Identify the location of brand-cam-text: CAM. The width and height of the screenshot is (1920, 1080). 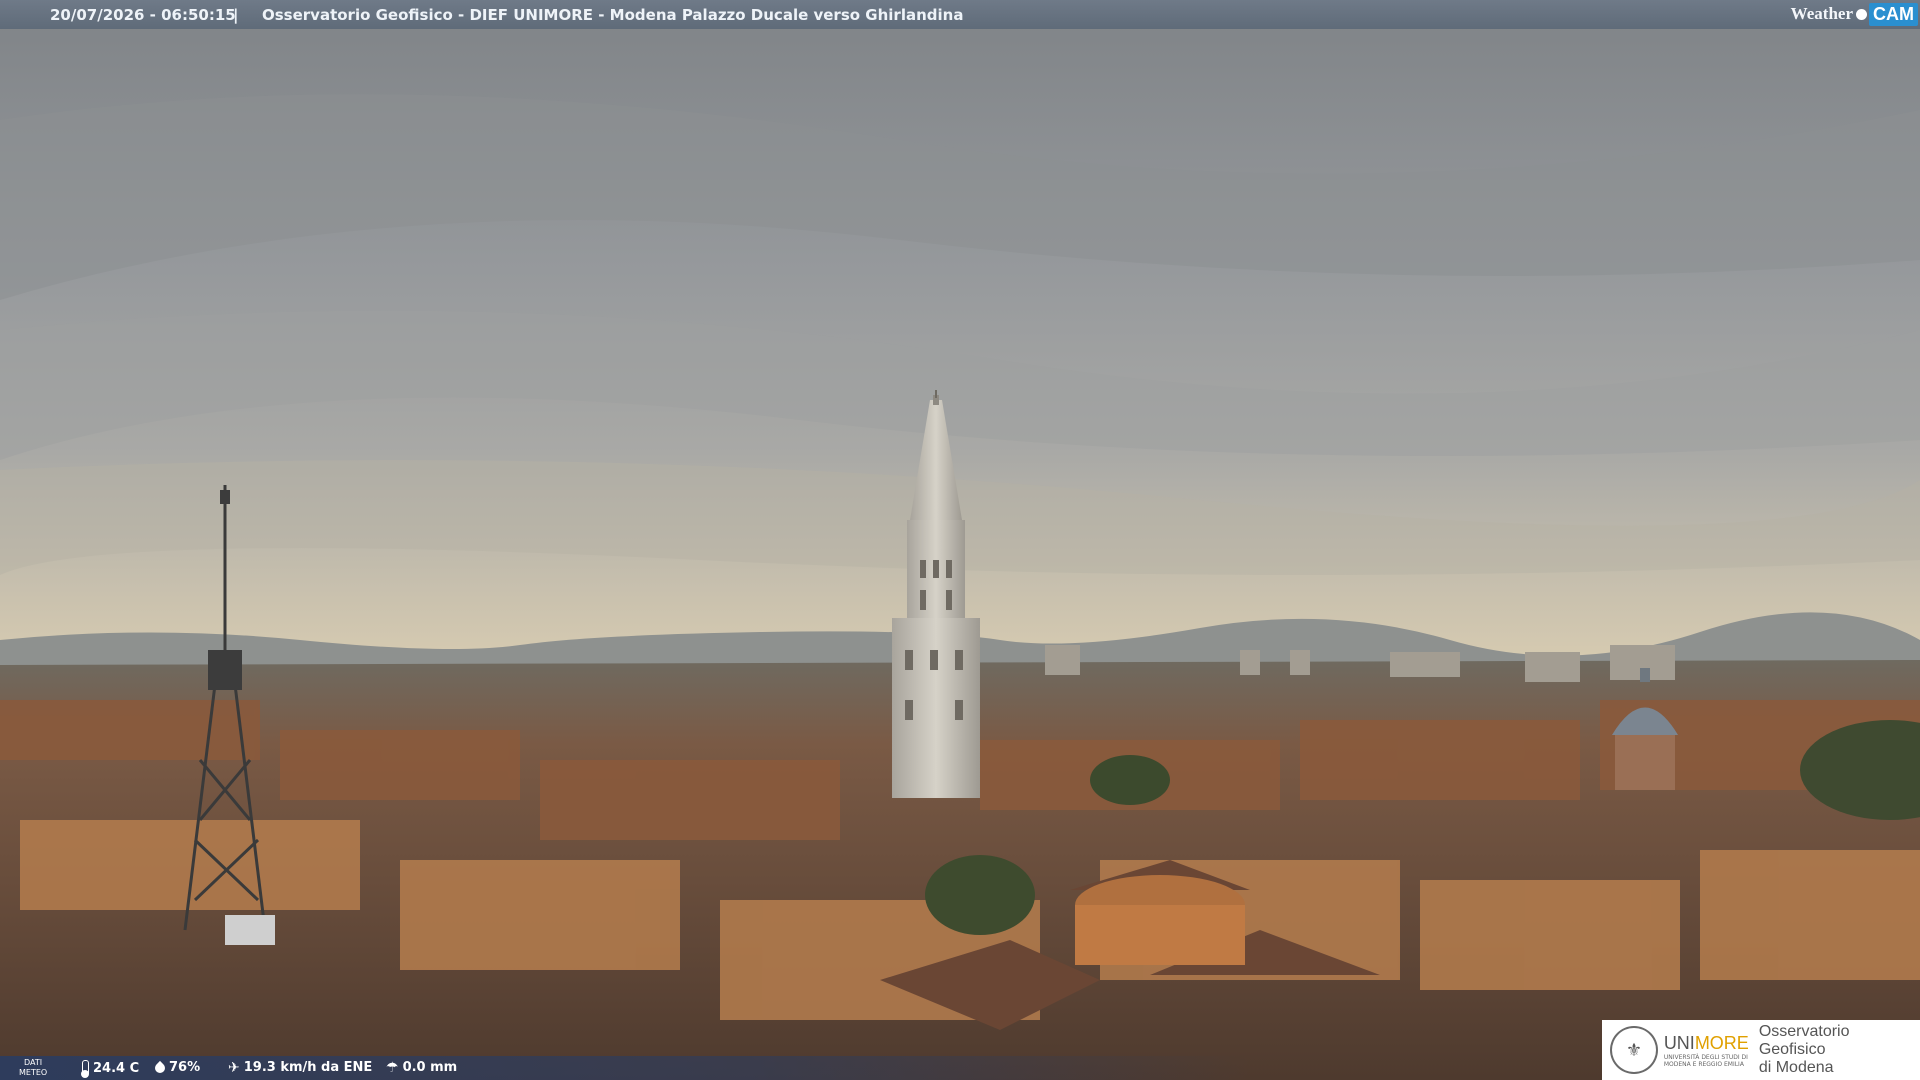
(1893, 14).